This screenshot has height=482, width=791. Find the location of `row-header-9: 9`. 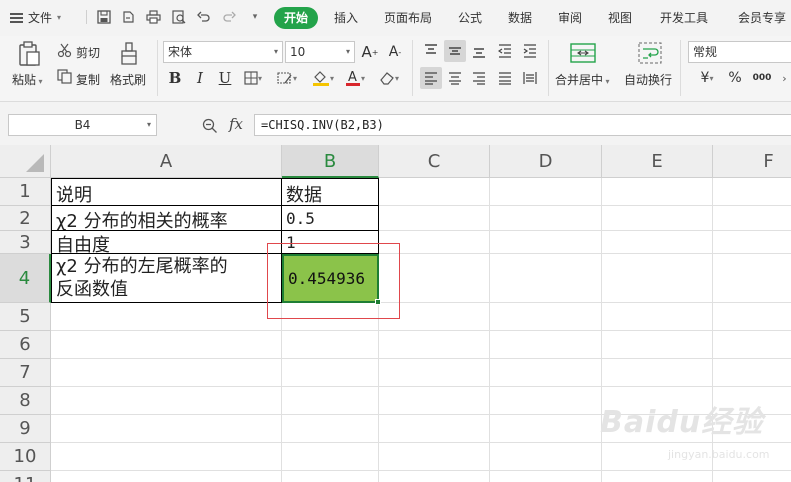

row-header-9: 9 is located at coordinates (25, 429).